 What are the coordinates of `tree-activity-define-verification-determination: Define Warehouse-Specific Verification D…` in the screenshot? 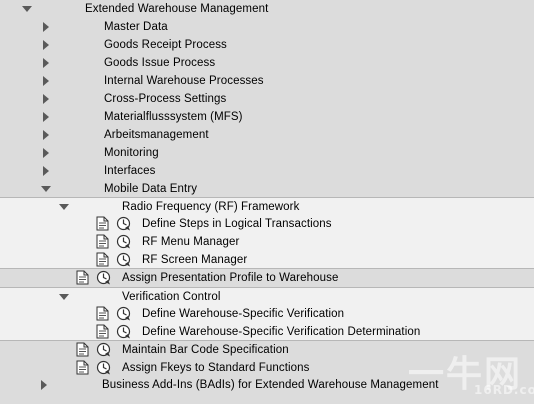 It's located at (267, 332).